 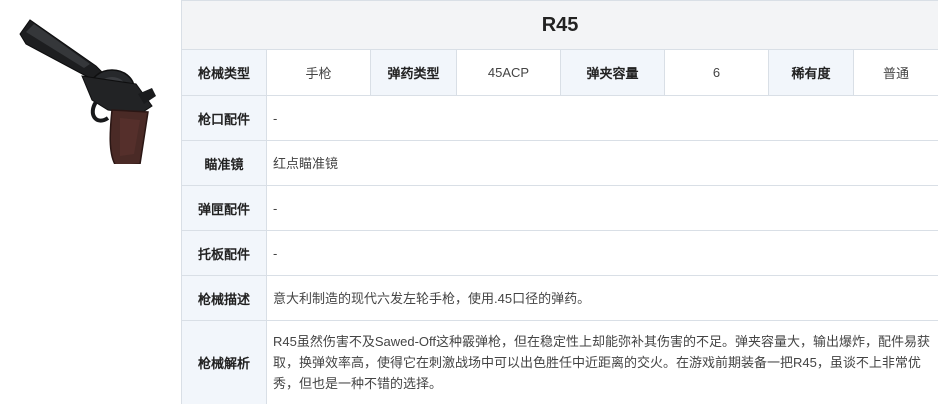 What do you see at coordinates (224, 362) in the screenshot?
I see `analysis-label: 枪械解析` at bounding box center [224, 362].